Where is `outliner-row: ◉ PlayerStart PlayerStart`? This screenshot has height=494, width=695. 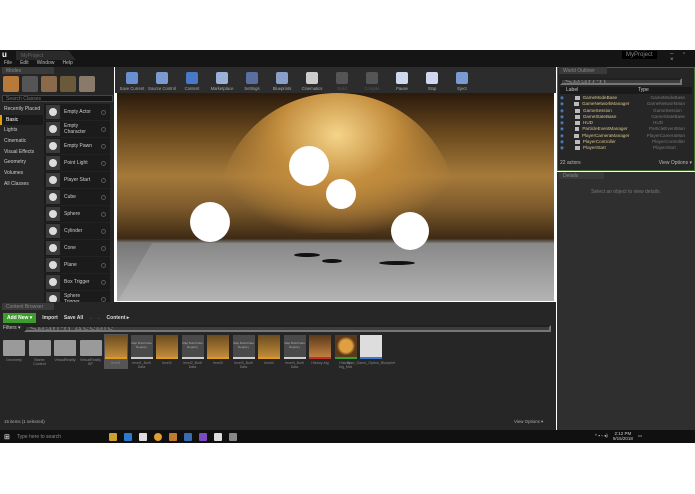
outliner-row: ◉ PlayerStart PlayerStart is located at coordinates (622, 148).